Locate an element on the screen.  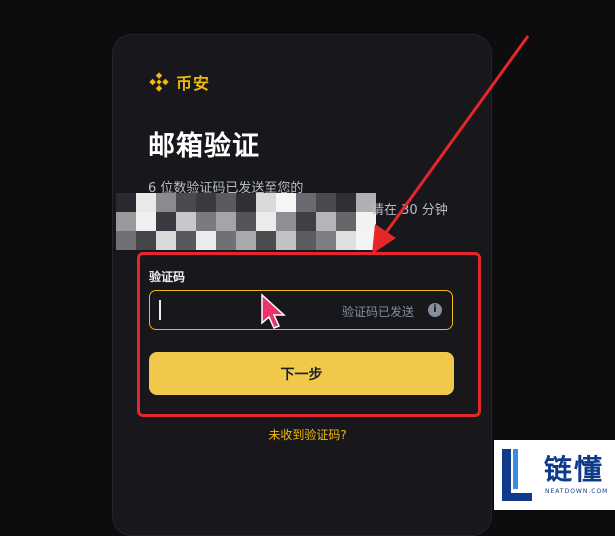
watermark-name: 链懂 is located at coordinates (574, 469).